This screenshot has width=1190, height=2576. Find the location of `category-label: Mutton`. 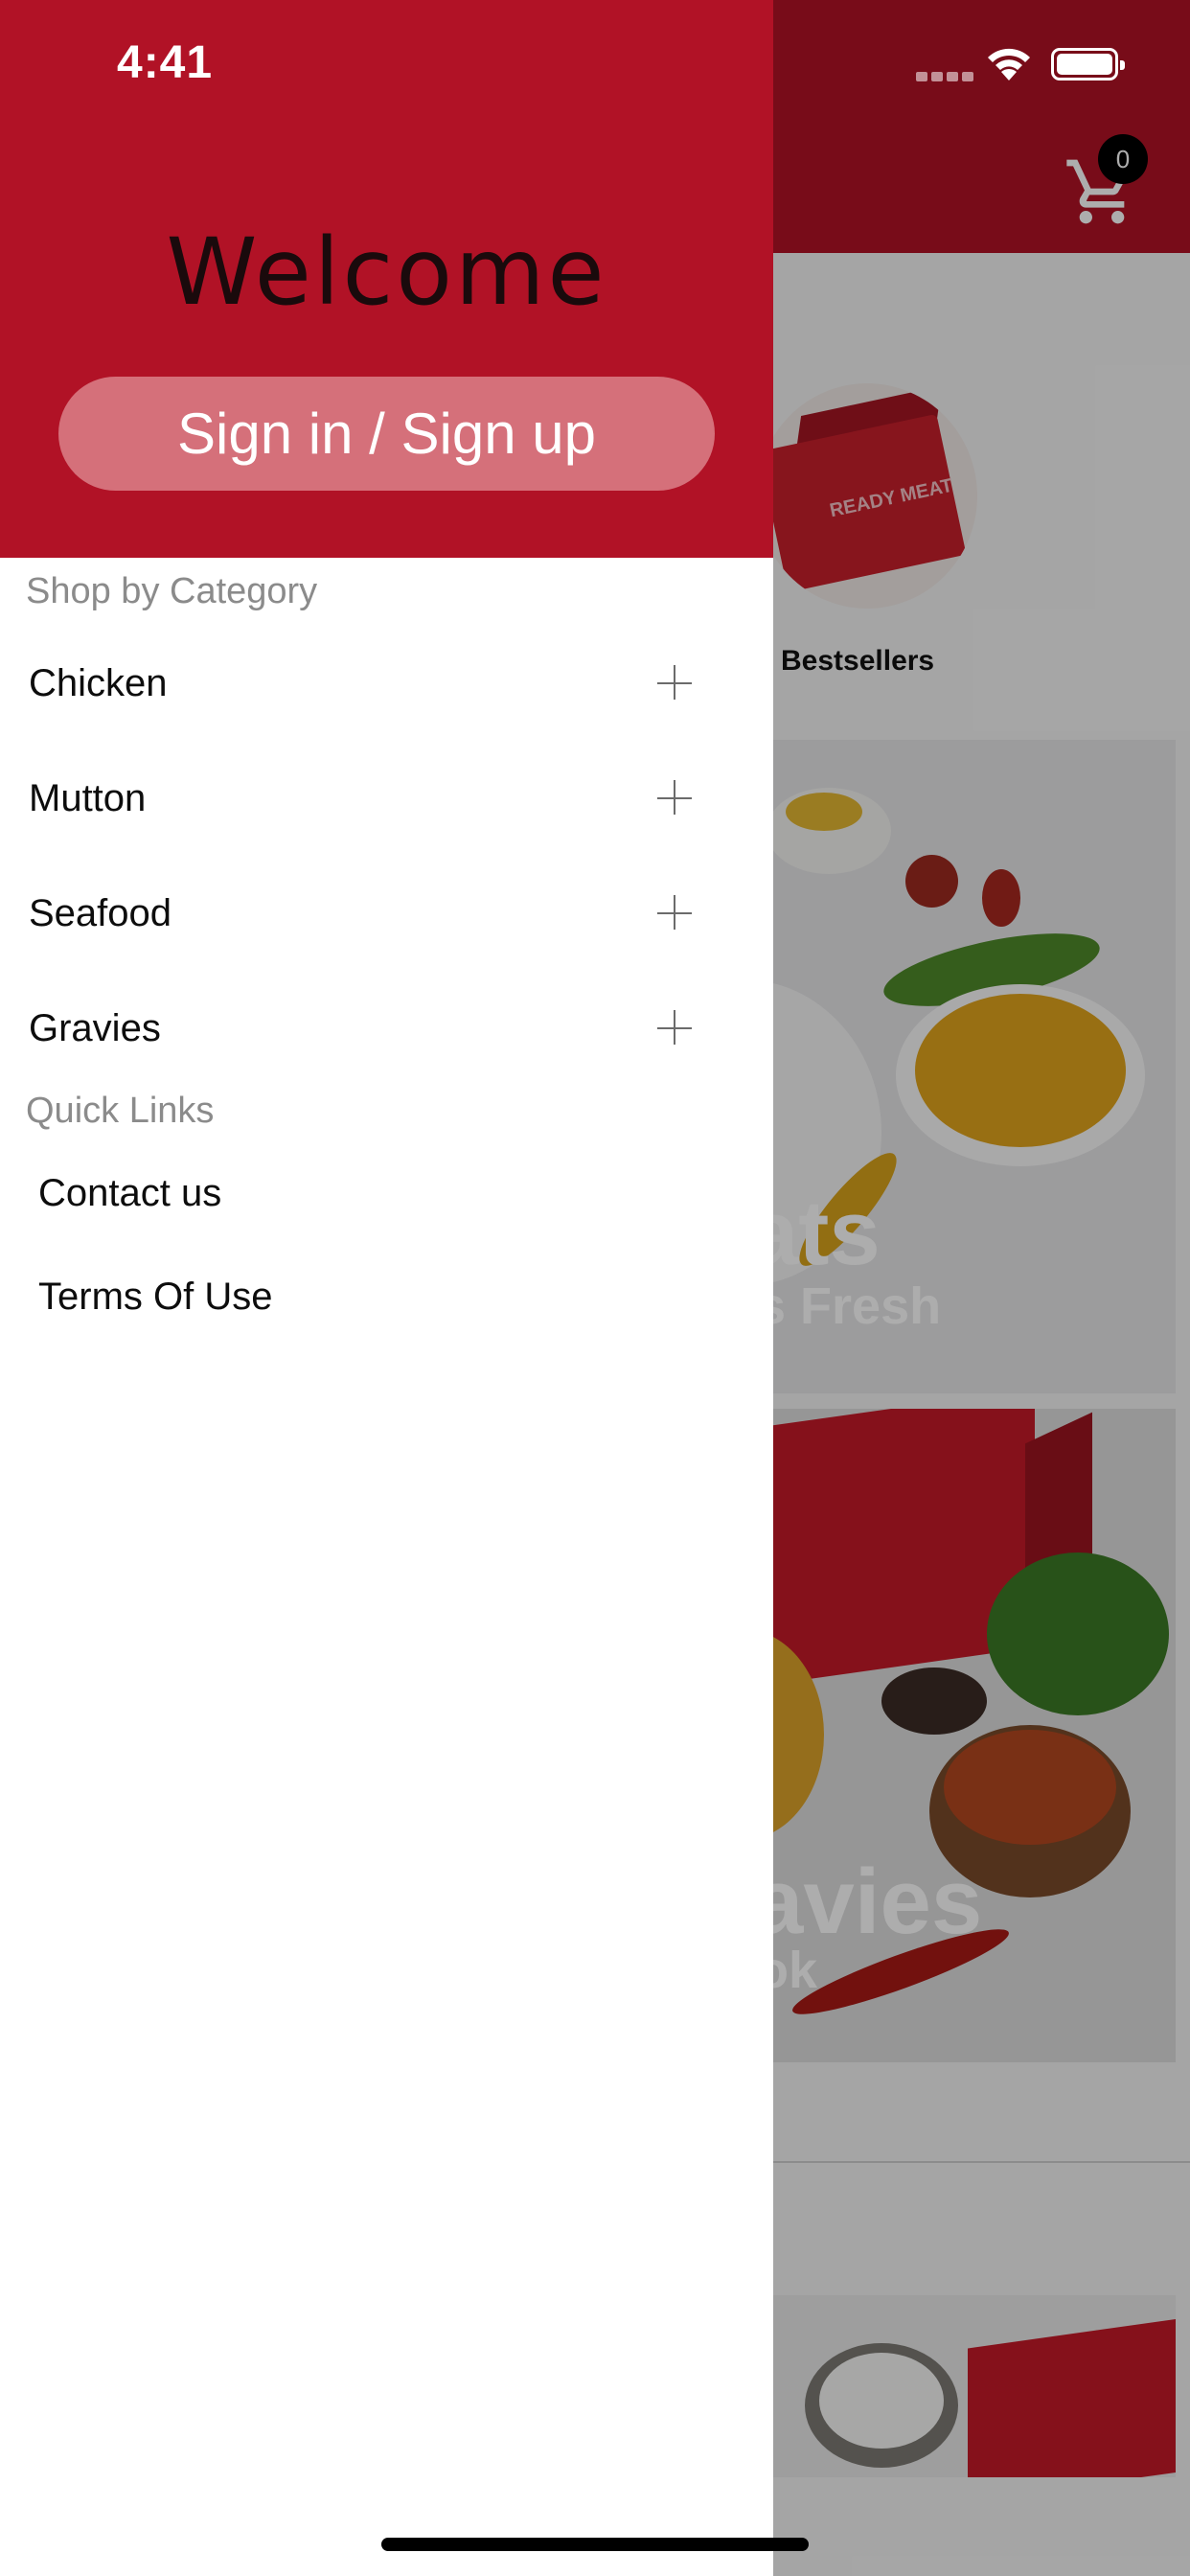

category-label: Mutton is located at coordinates (88, 798).